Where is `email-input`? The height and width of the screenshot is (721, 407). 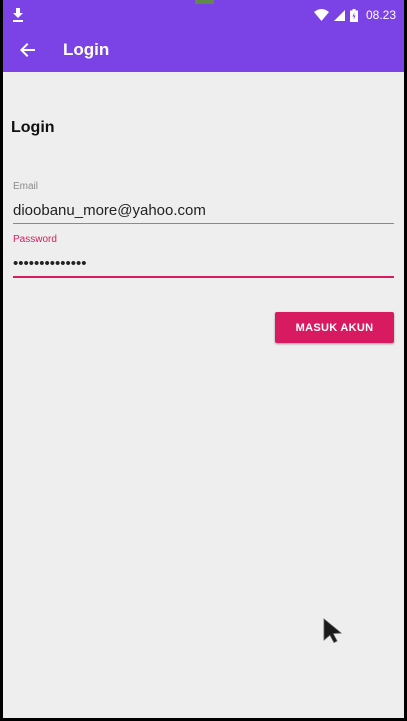 email-input is located at coordinates (203, 210).